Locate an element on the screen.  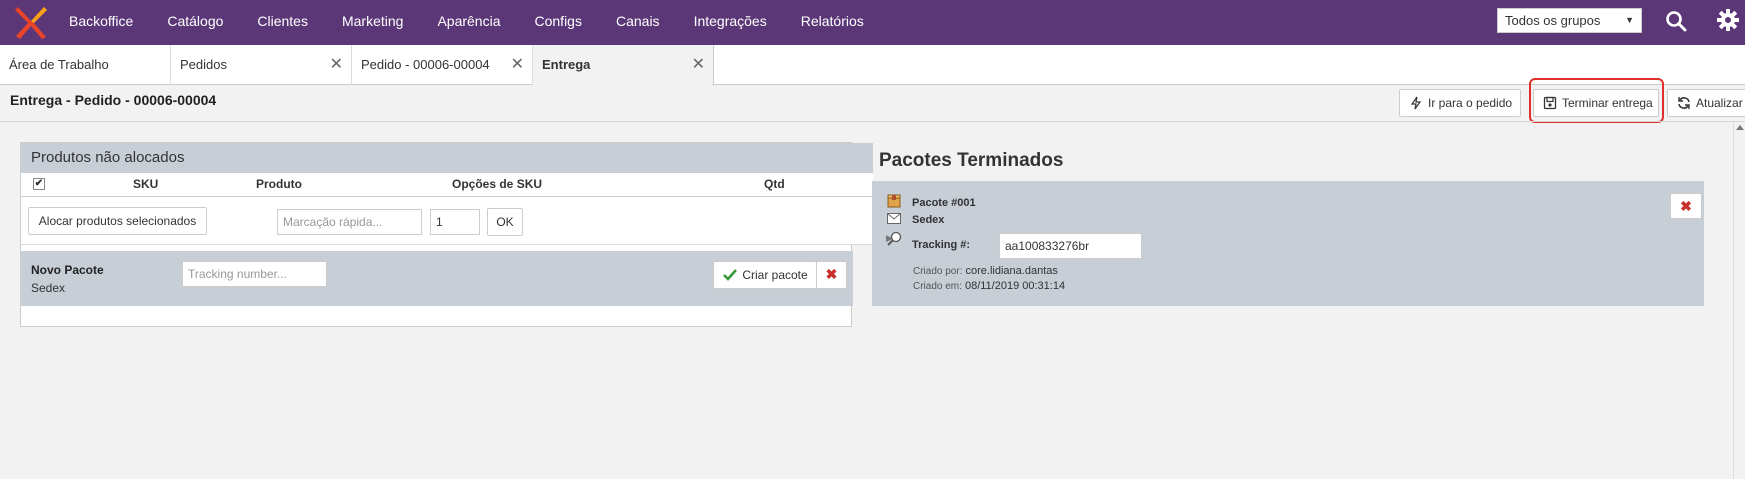
ok-button: OK is located at coordinates (505, 222).